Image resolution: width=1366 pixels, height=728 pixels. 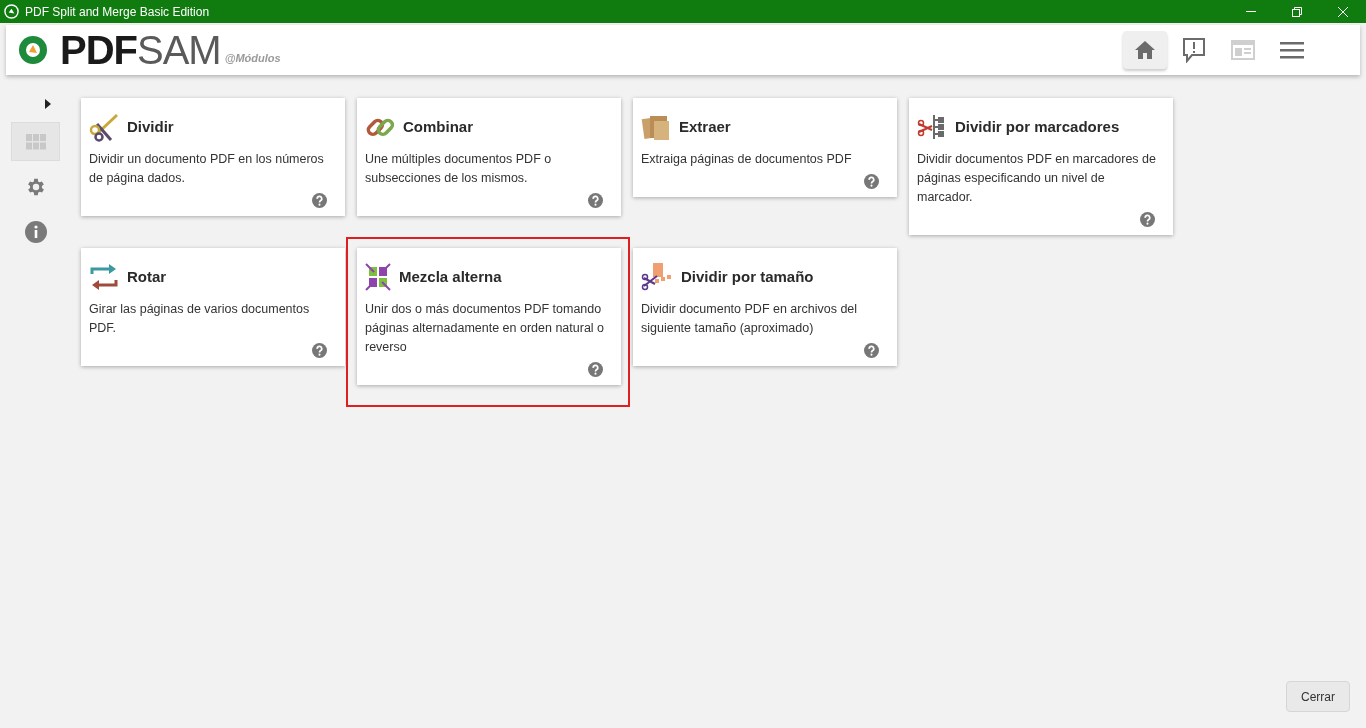 What do you see at coordinates (200, 319) in the screenshot?
I see `module-description: Girar las páginas de varios documentos PDF.` at bounding box center [200, 319].